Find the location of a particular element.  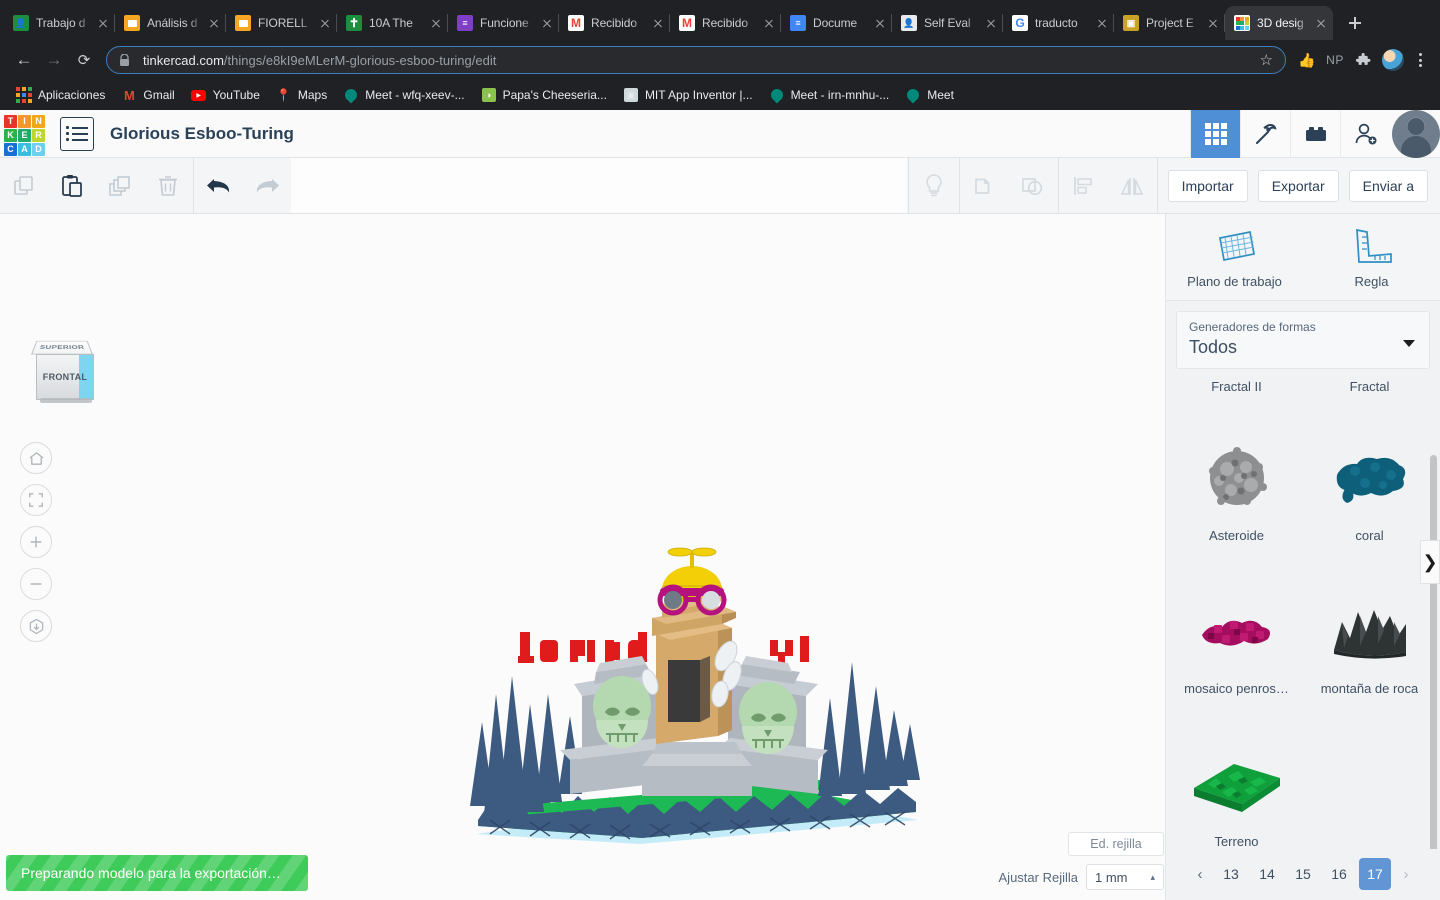

zoom-out-button is located at coordinates (36, 584).